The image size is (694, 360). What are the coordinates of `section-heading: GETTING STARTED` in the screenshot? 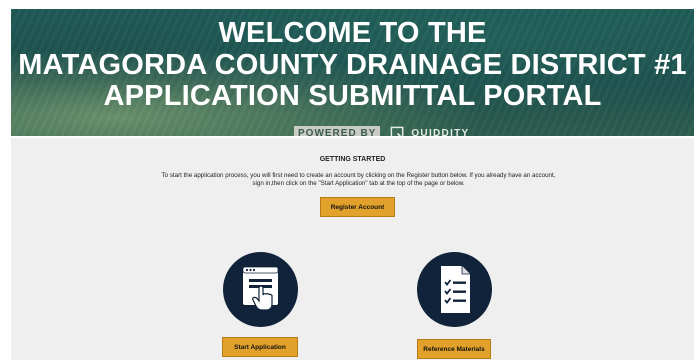 It's located at (352, 159).